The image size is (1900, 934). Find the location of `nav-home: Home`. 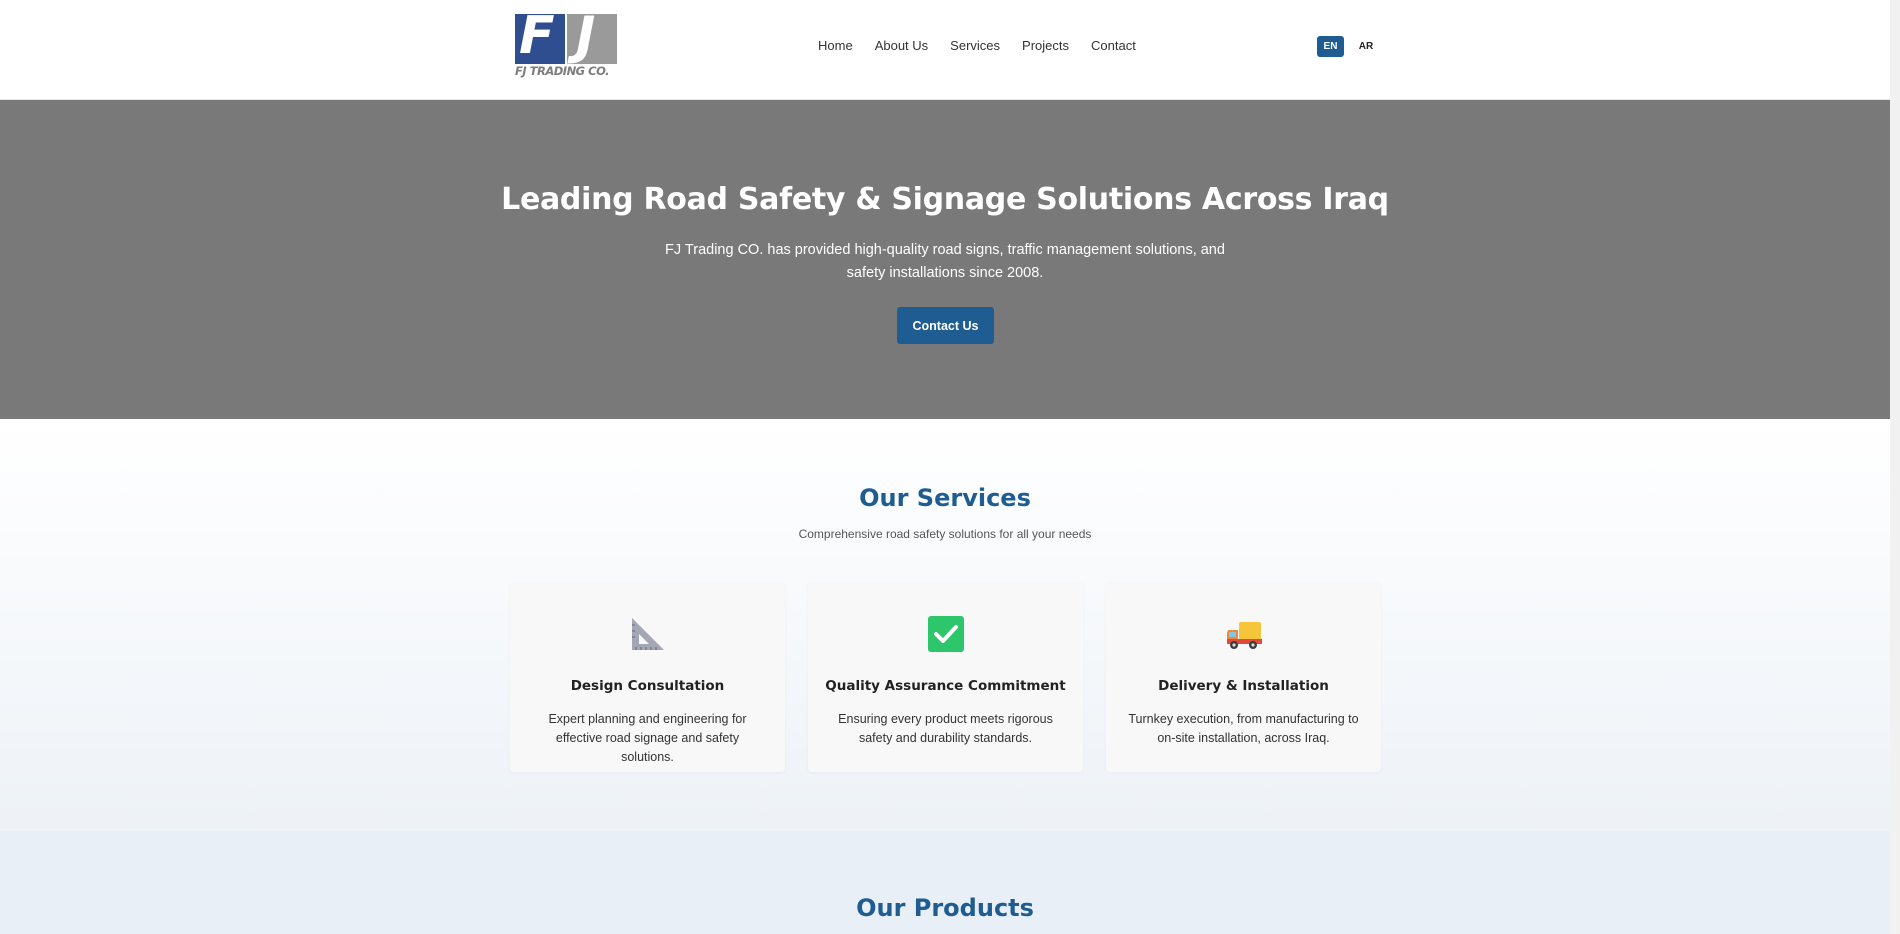

nav-home: Home is located at coordinates (835, 45).